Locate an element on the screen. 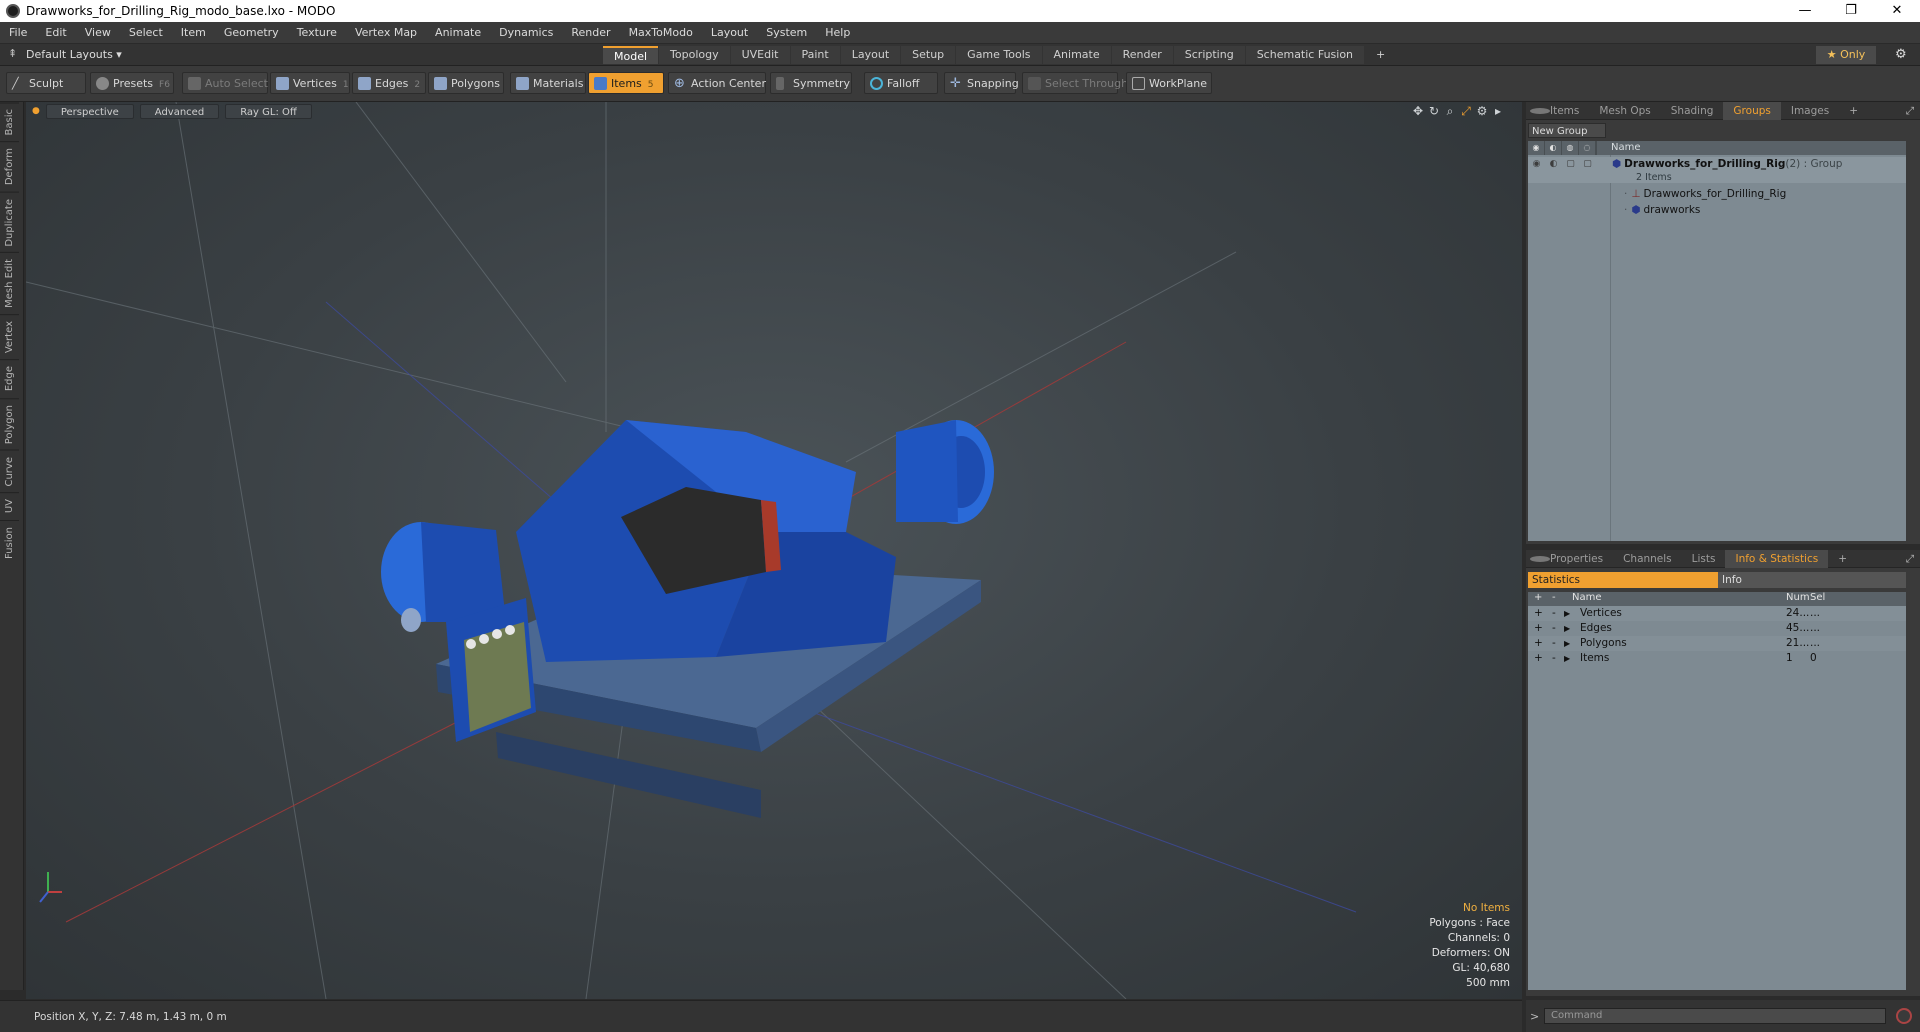 The image size is (1920, 1032). tab-setup: Setup is located at coordinates (928, 55).